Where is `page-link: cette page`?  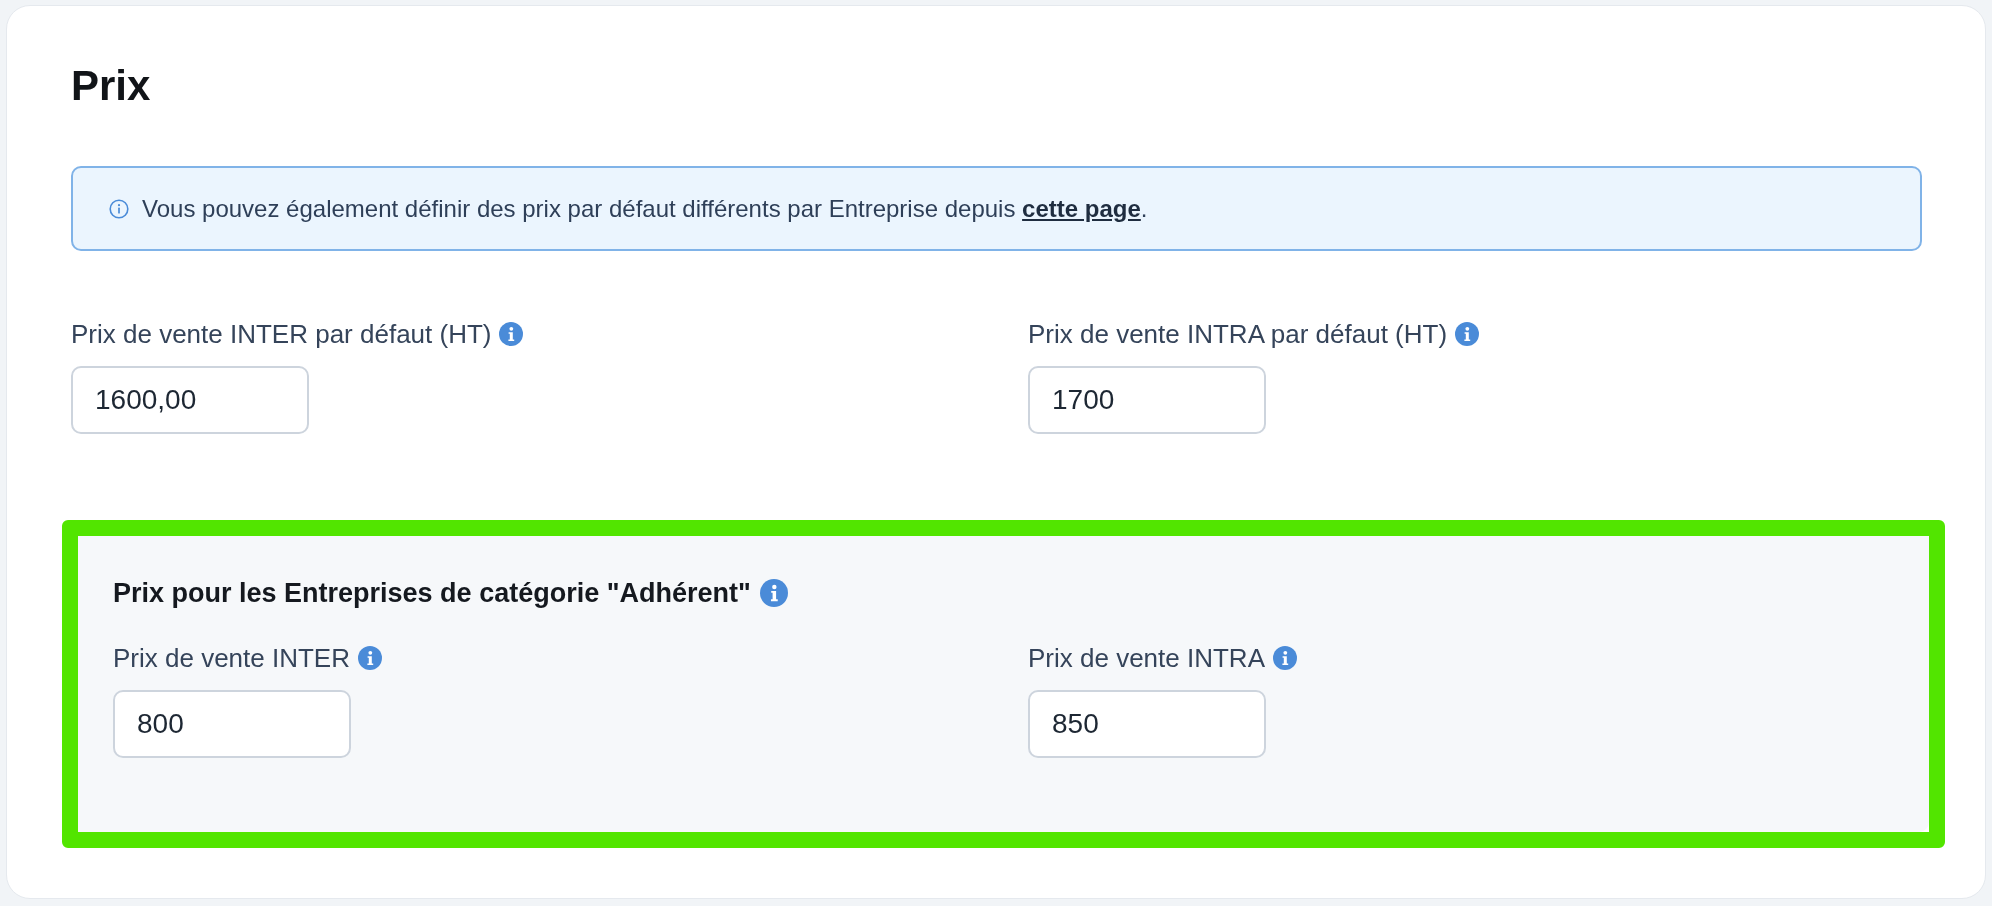
page-link: cette page is located at coordinates (1081, 208).